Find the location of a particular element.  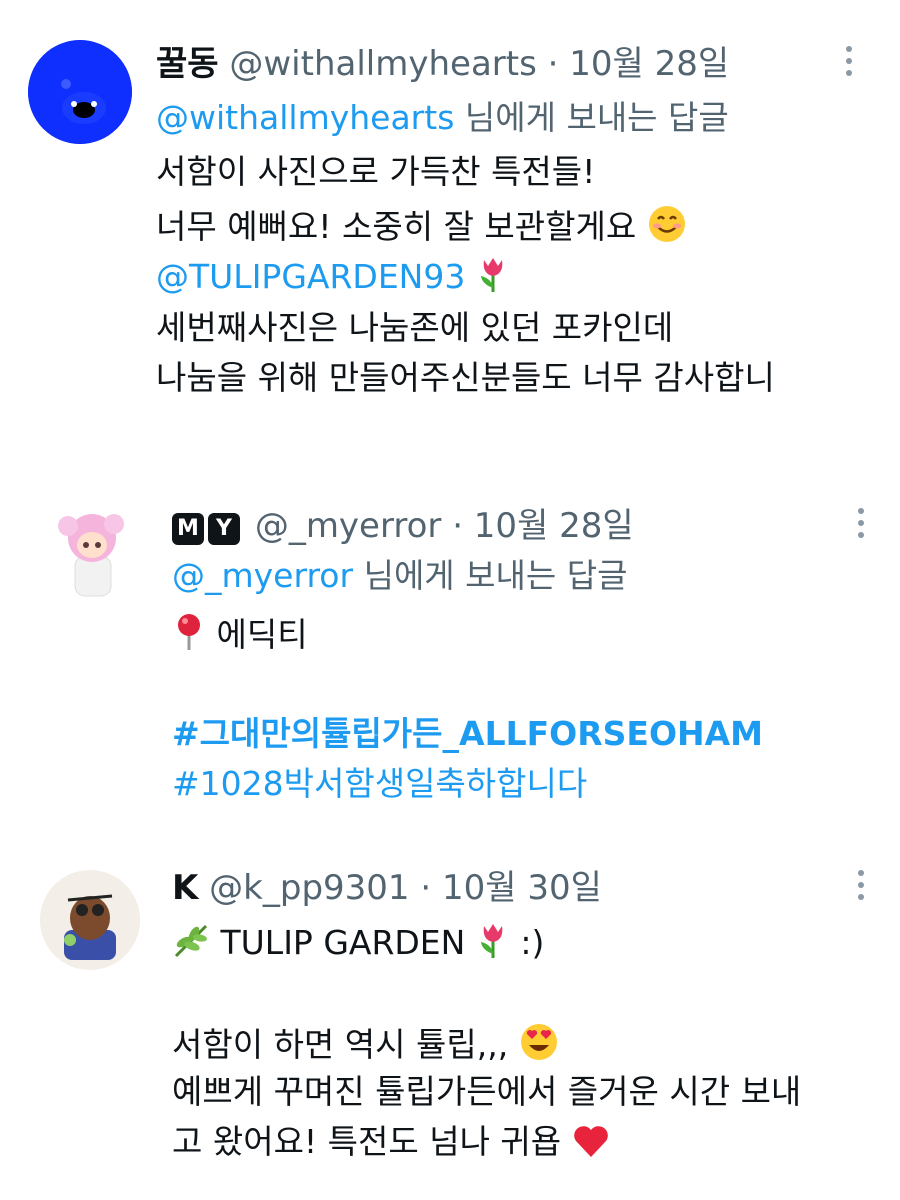

tweet-text-segment: 너무 예뻐요! 소중히 잘 보관할게요 is located at coordinates (396, 226).